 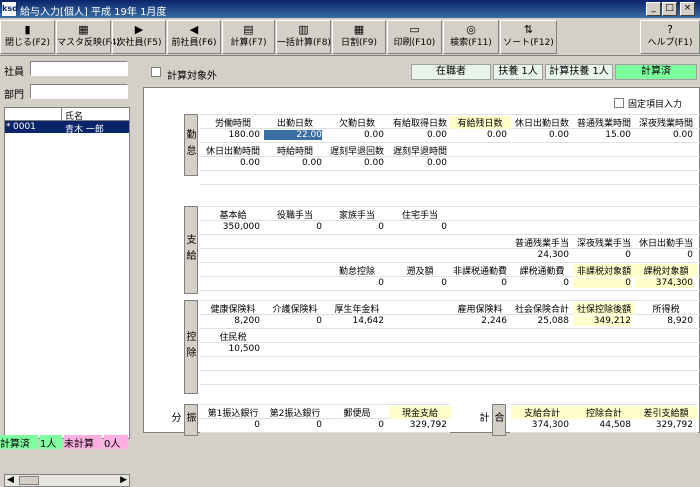 What do you see at coordinates (231, 227) in the screenshot?
I see `shikyu-value: 350,000` at bounding box center [231, 227].